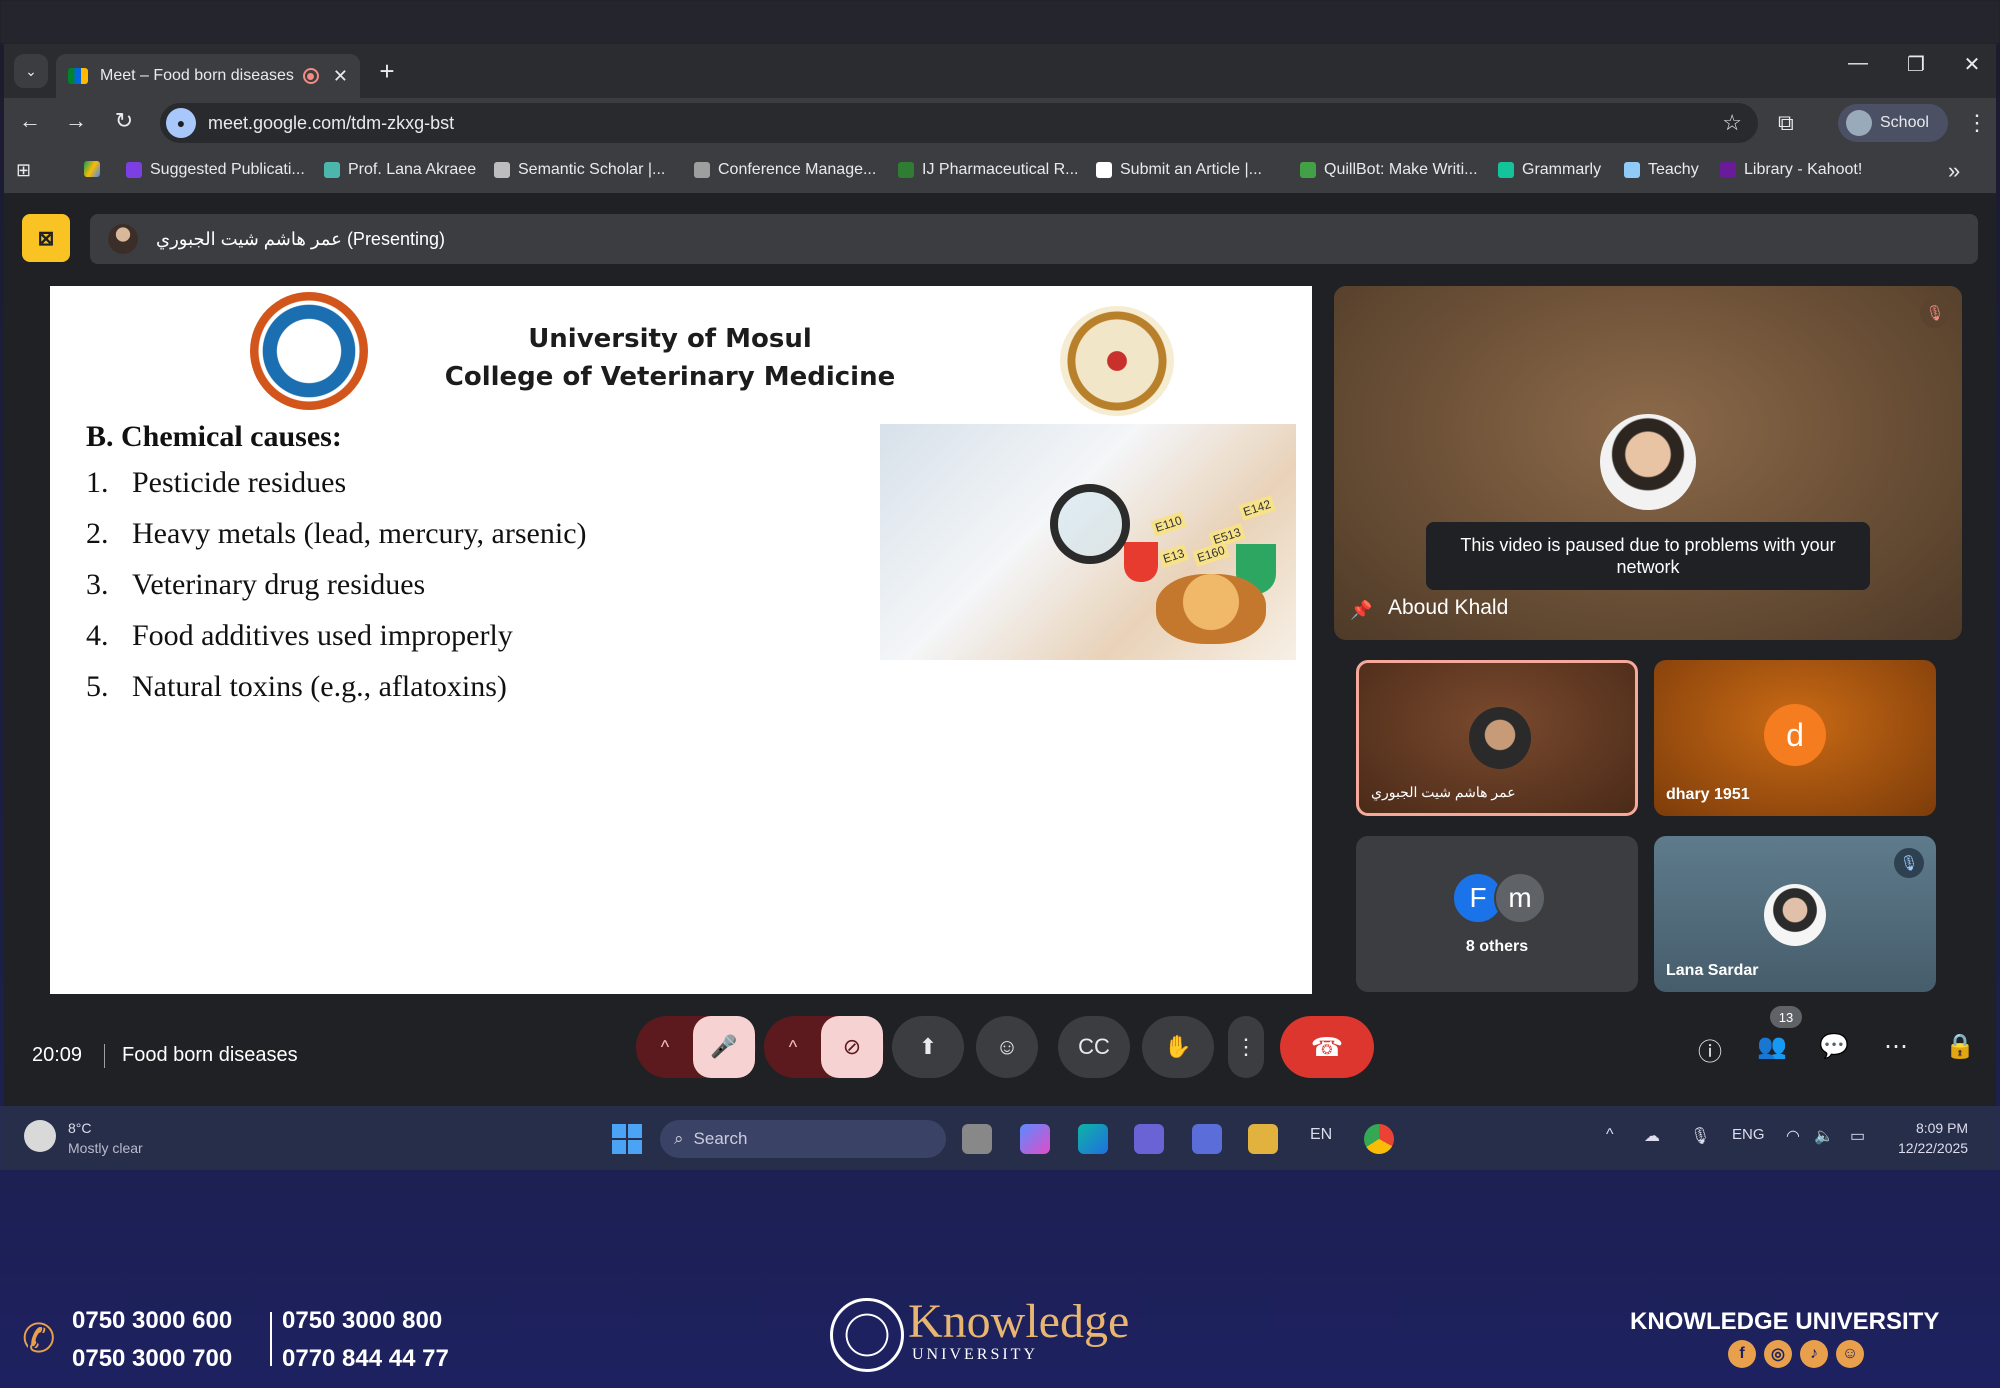 The height and width of the screenshot is (1388, 2000). What do you see at coordinates (30, 121) in the screenshot?
I see `back-arrow-icon: ←` at bounding box center [30, 121].